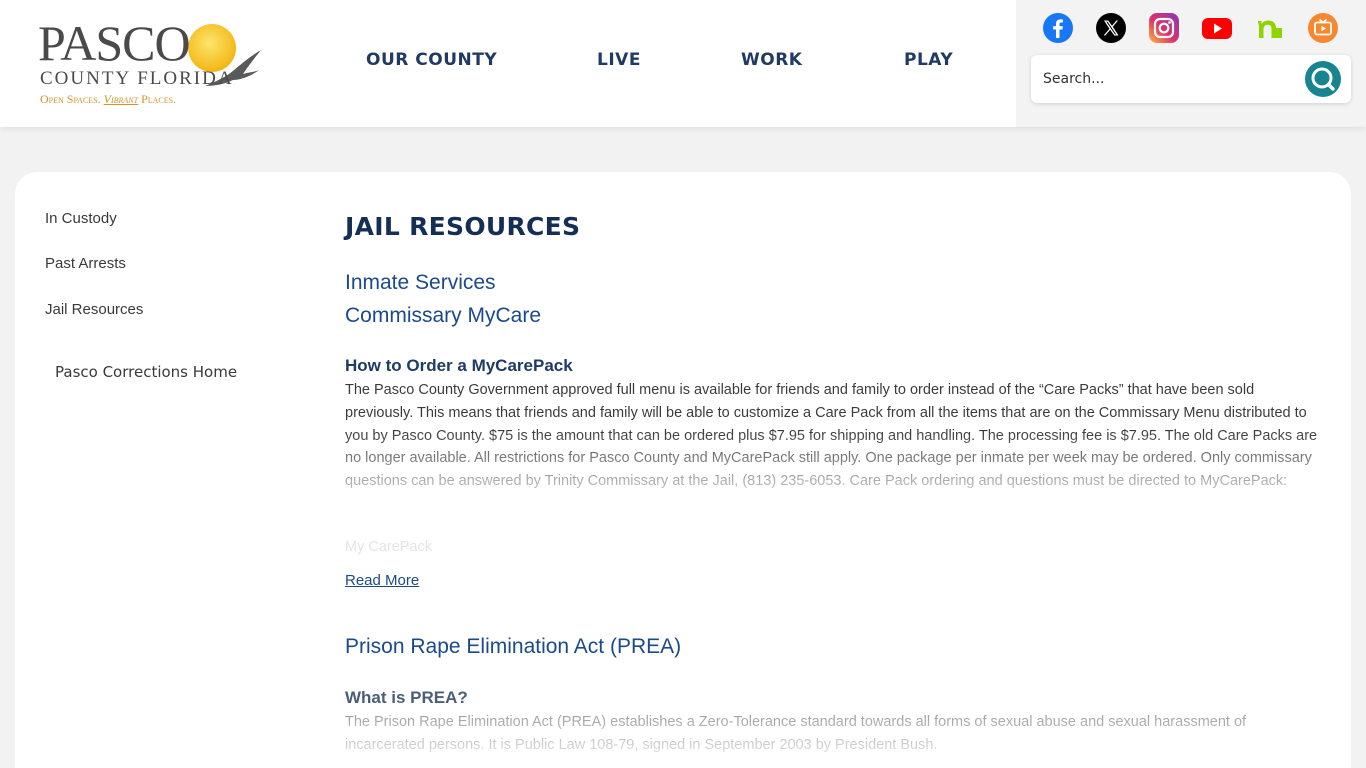 This screenshot has width=1366, height=768. Describe the element at coordinates (1217, 28) in the screenshot. I see `youtube-icon` at that location.